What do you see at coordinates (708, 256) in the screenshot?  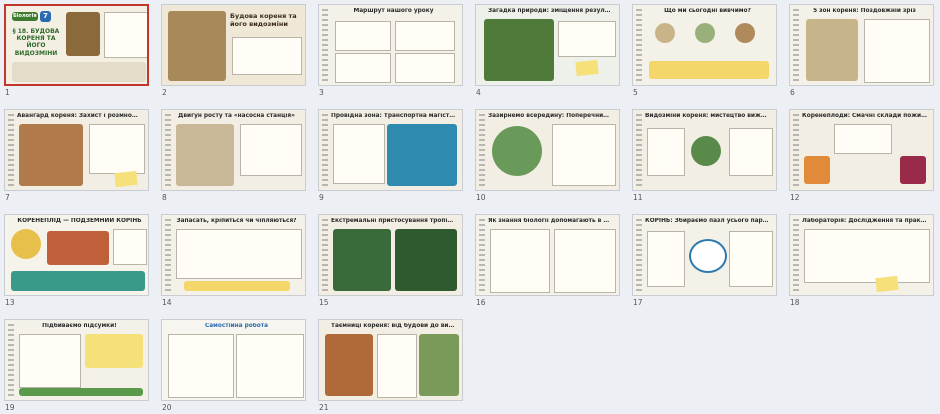 I see `slide-17-puzzle-center` at bounding box center [708, 256].